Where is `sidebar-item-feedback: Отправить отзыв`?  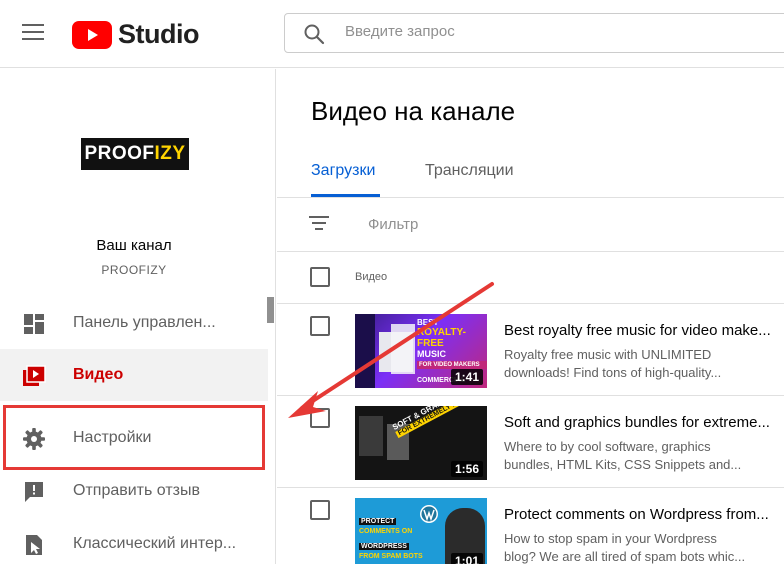 sidebar-item-feedback: Отправить отзыв is located at coordinates (134, 491).